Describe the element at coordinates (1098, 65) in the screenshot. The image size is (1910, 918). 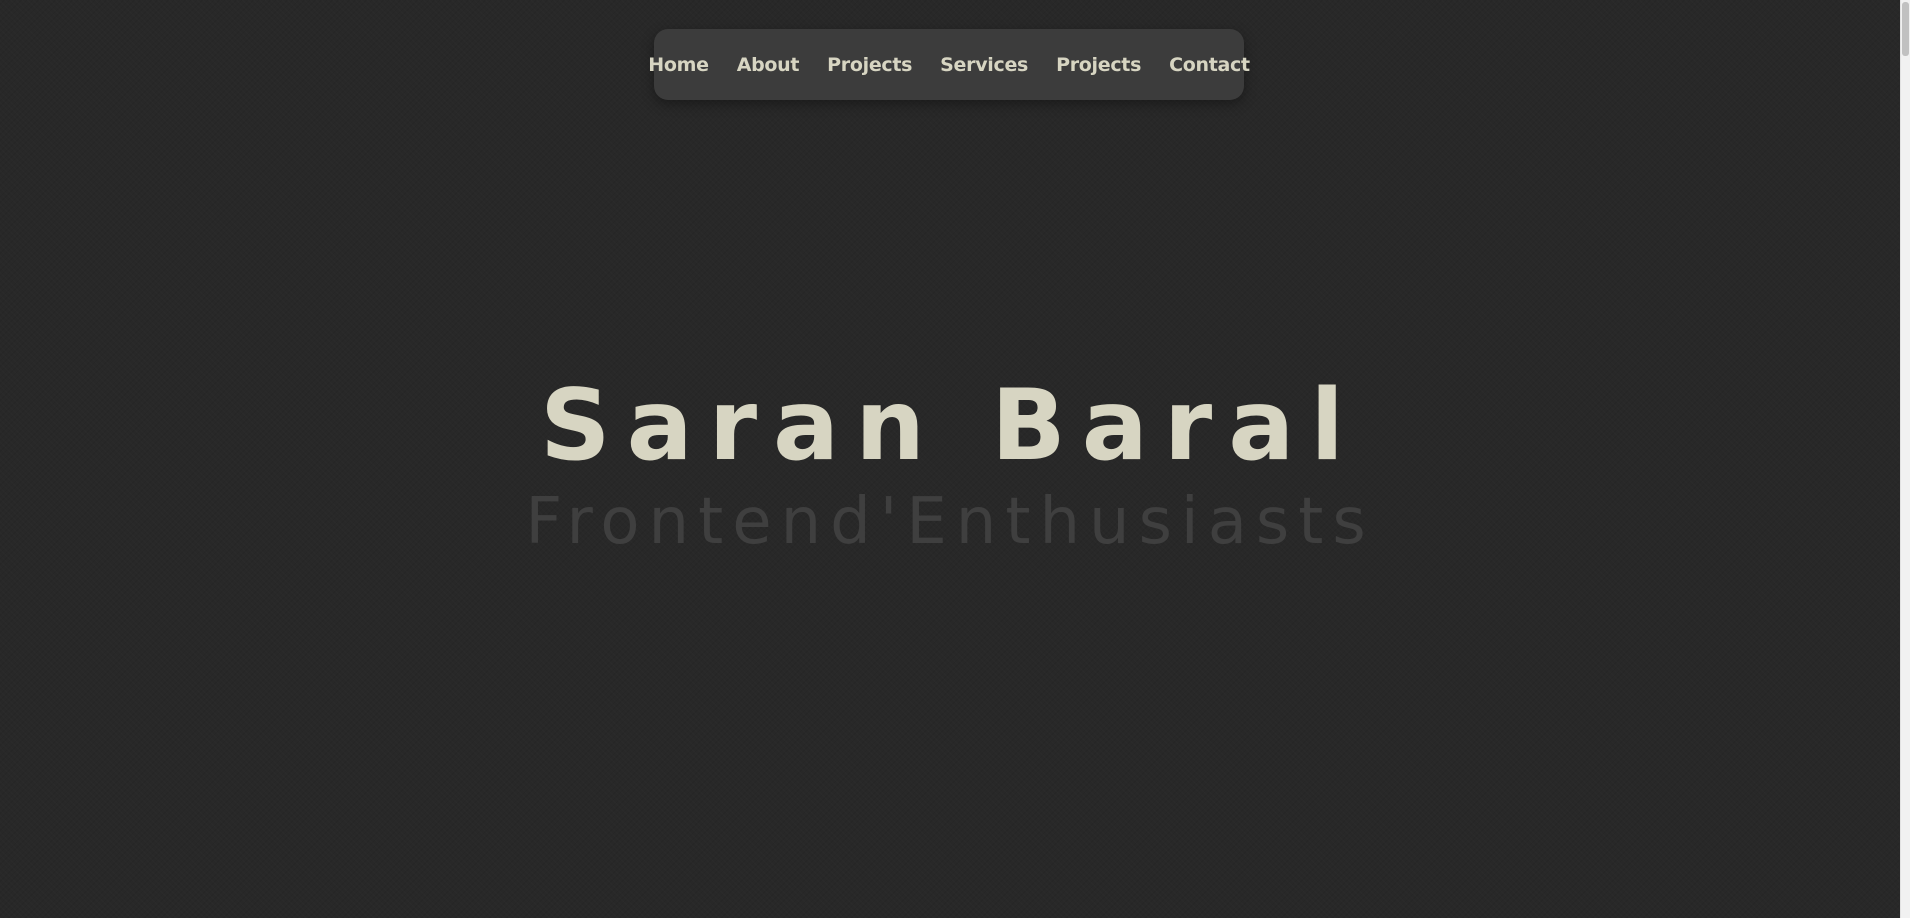
I see `nav-link-projects-2: Projects` at that location.